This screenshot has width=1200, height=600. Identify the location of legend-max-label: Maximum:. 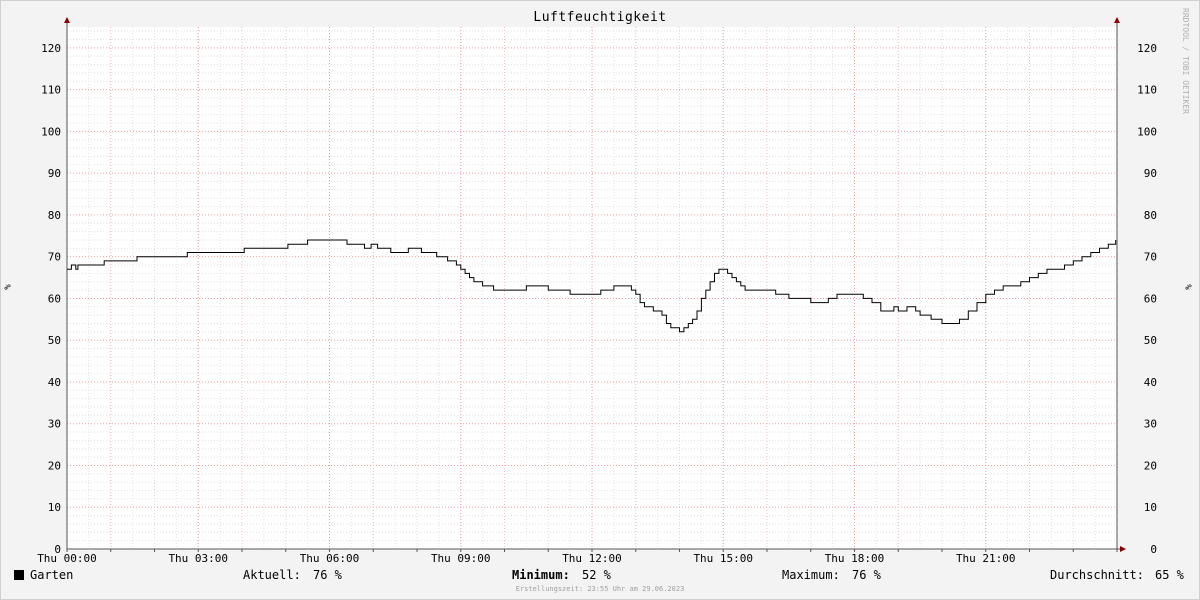
(811, 575).